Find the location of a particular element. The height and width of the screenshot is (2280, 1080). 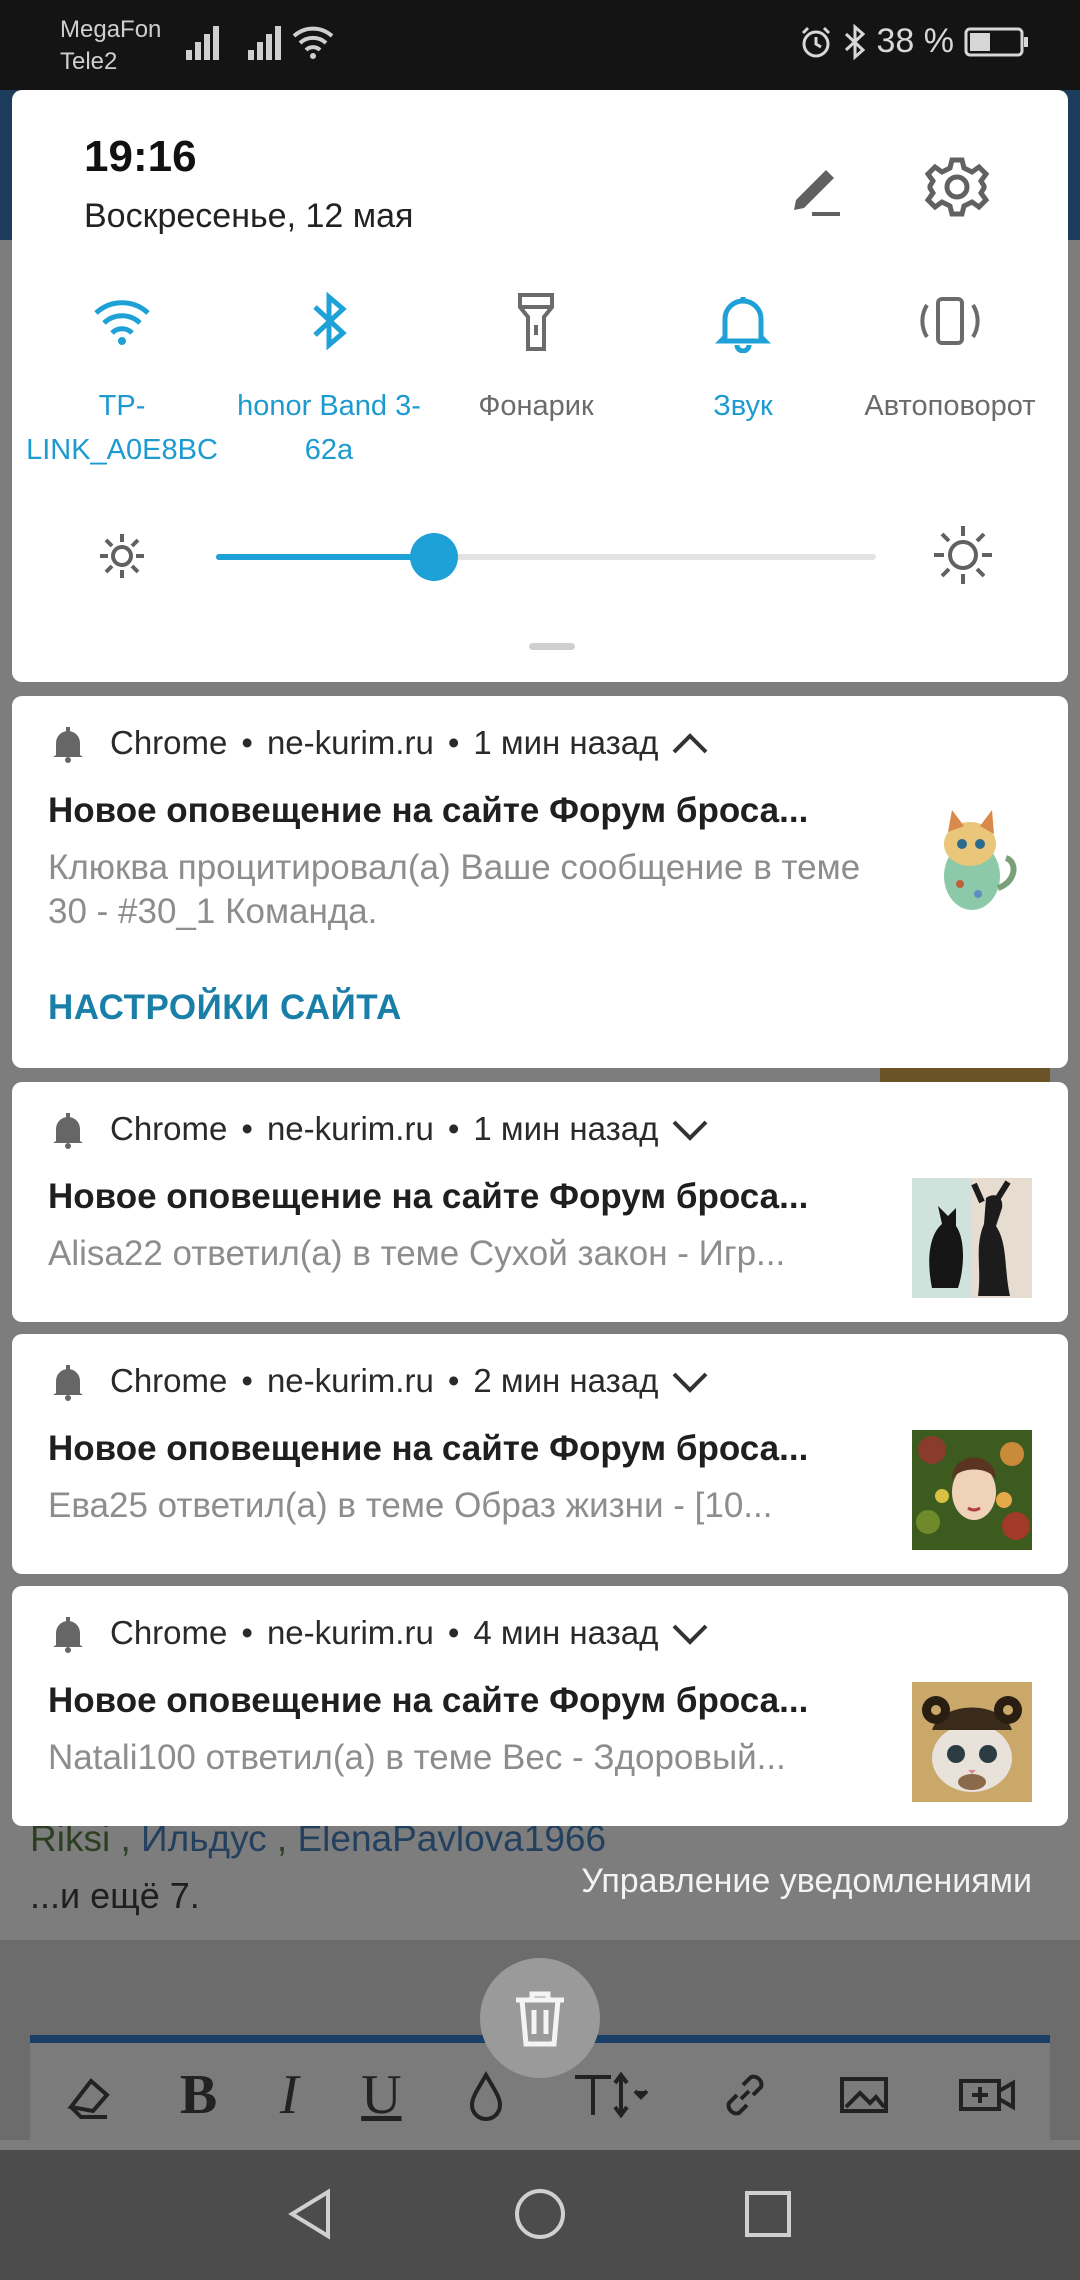

alarm-icon is located at coordinates (815, 41).